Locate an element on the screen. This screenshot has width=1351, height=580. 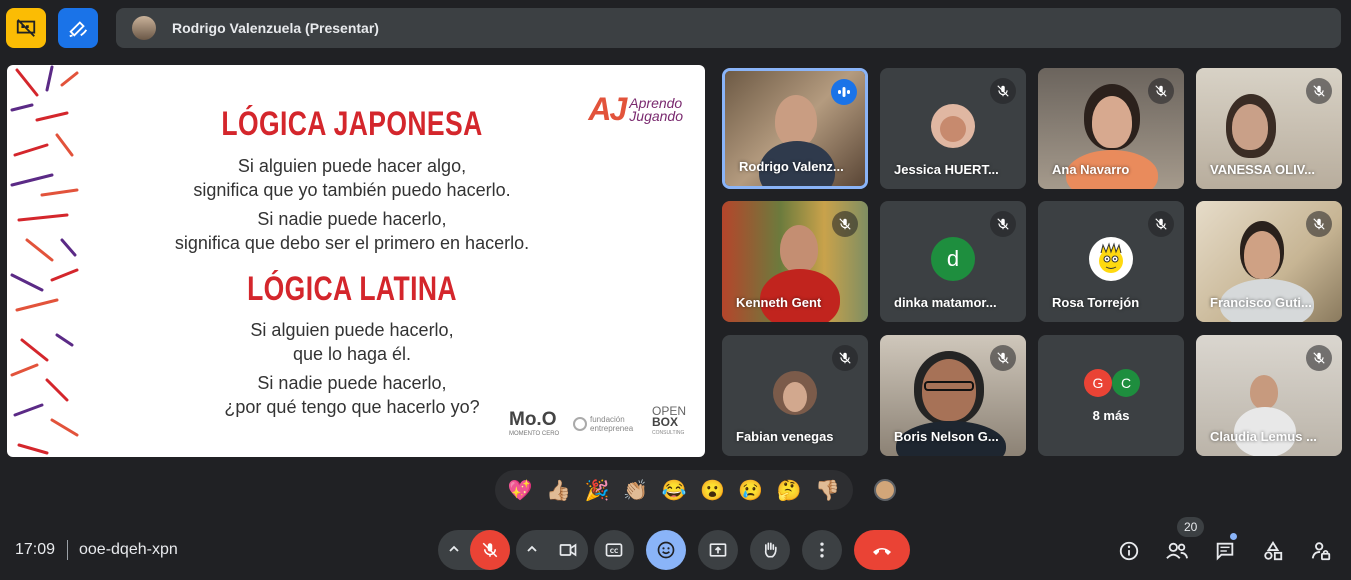
presentation-off-icon is located at coordinates (26, 28).